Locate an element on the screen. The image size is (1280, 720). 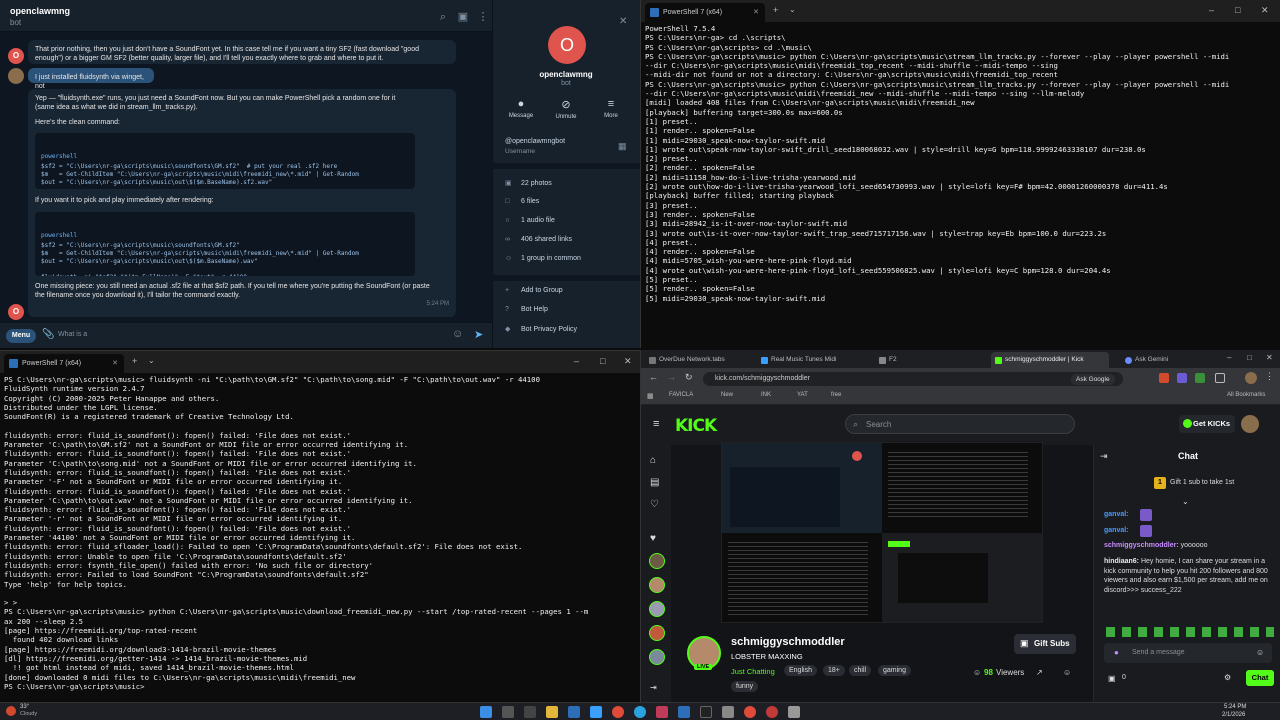
video-player is located at coordinates (882, 532).